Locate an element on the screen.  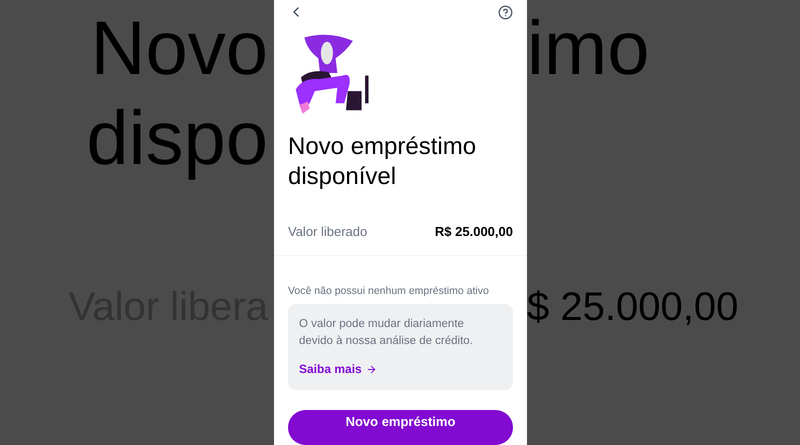
page-title: Novo empréstimo disponível is located at coordinates (383, 162).